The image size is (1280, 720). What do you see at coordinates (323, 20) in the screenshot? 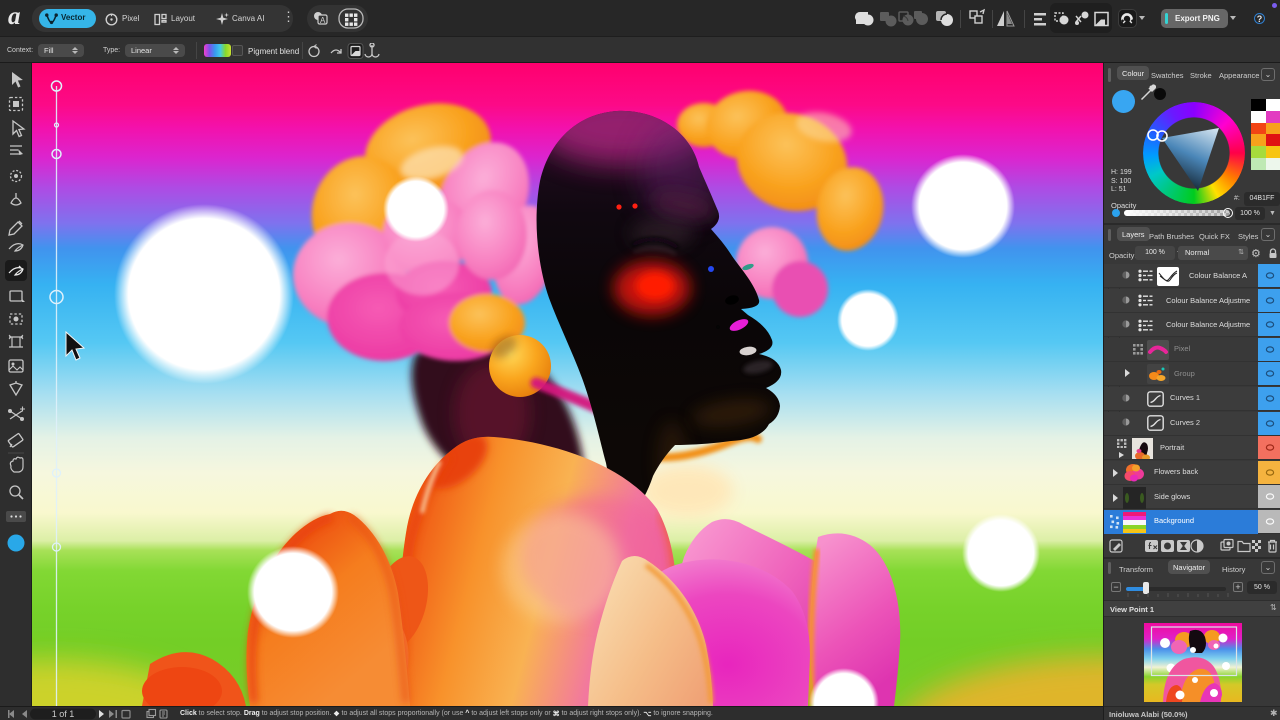
I see `svg-text: A` at bounding box center [323, 20].